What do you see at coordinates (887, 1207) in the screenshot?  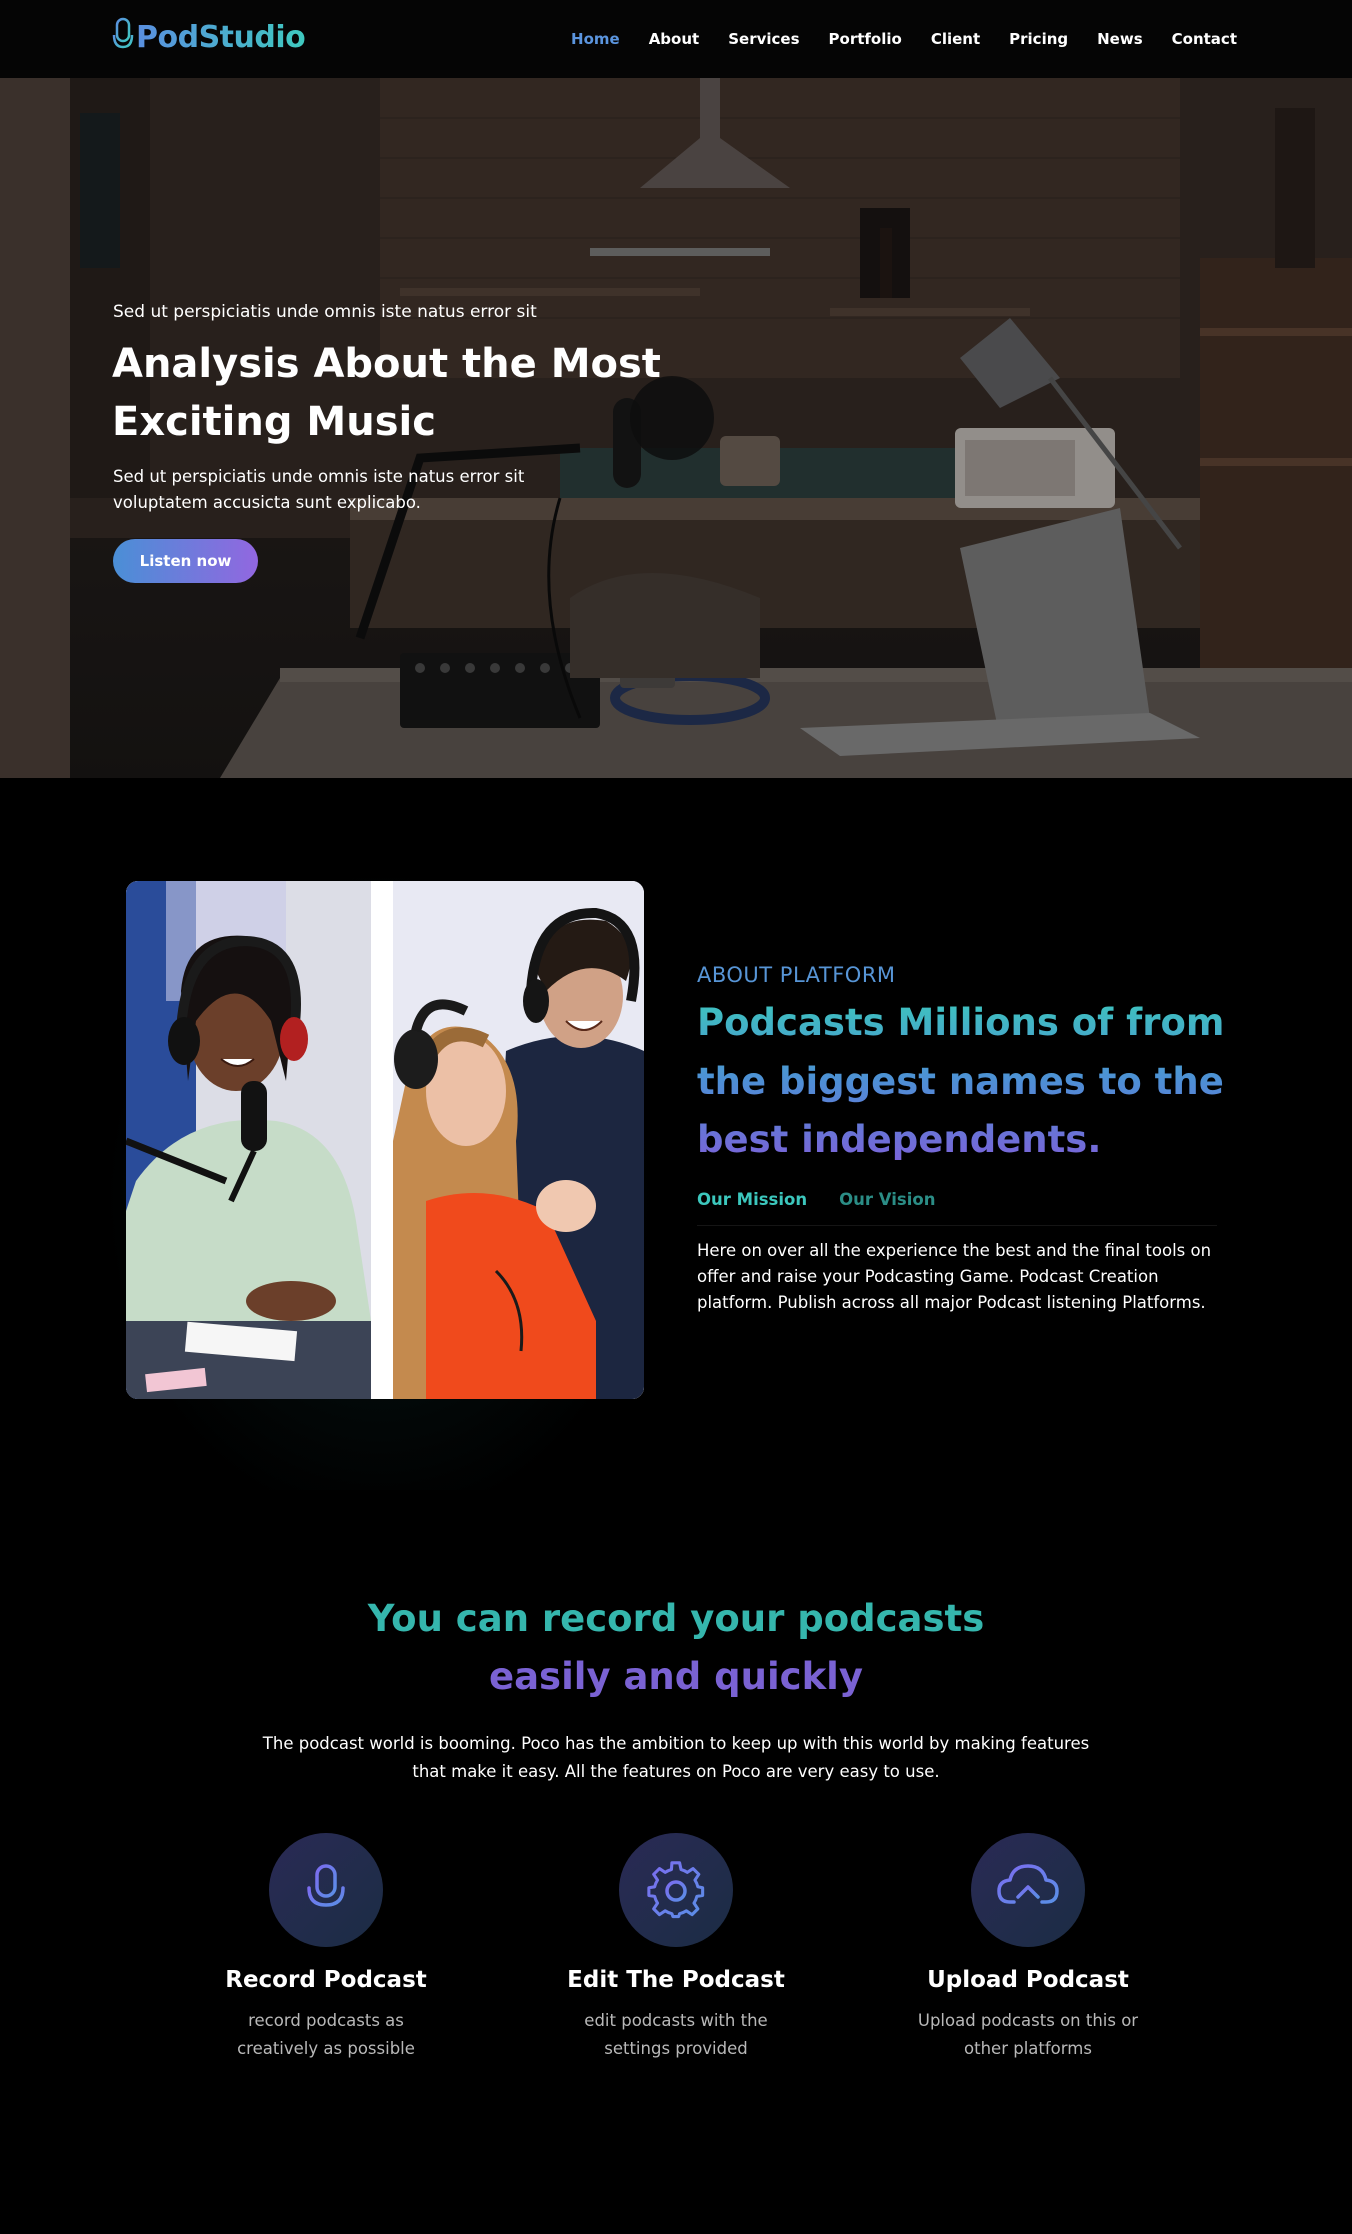 I see `tab-our-vision: Our Vision` at bounding box center [887, 1207].